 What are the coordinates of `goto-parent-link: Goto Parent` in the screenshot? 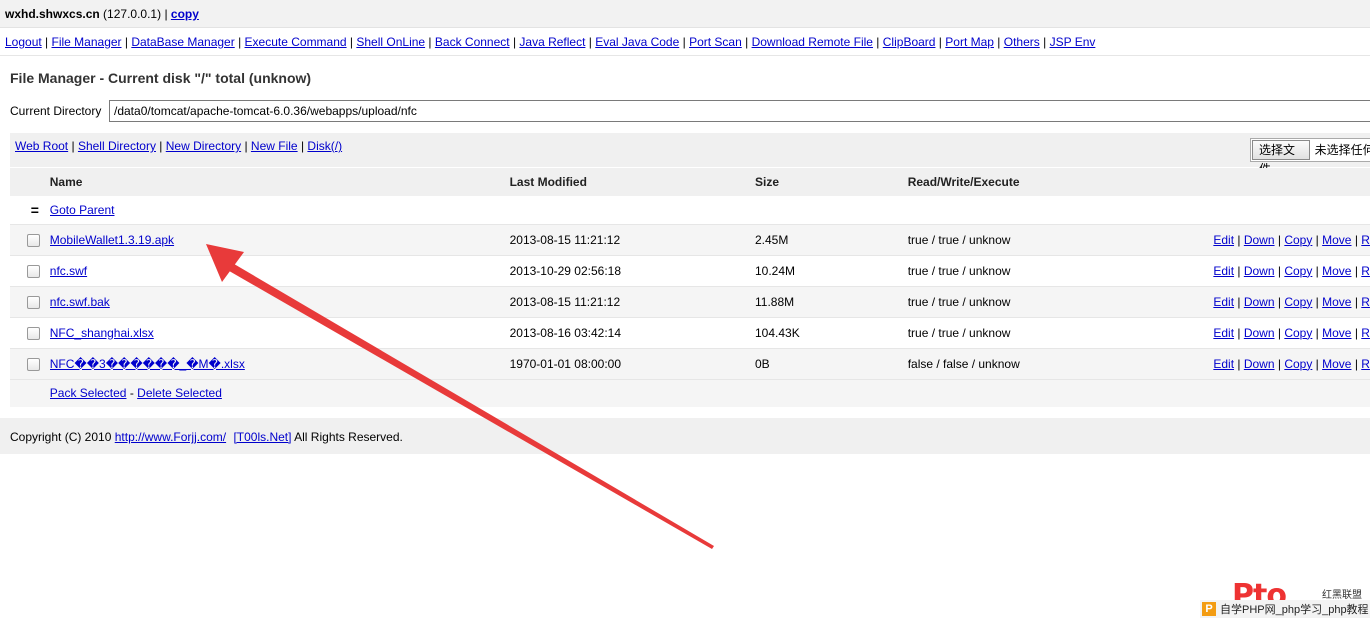 It's located at (82, 210).